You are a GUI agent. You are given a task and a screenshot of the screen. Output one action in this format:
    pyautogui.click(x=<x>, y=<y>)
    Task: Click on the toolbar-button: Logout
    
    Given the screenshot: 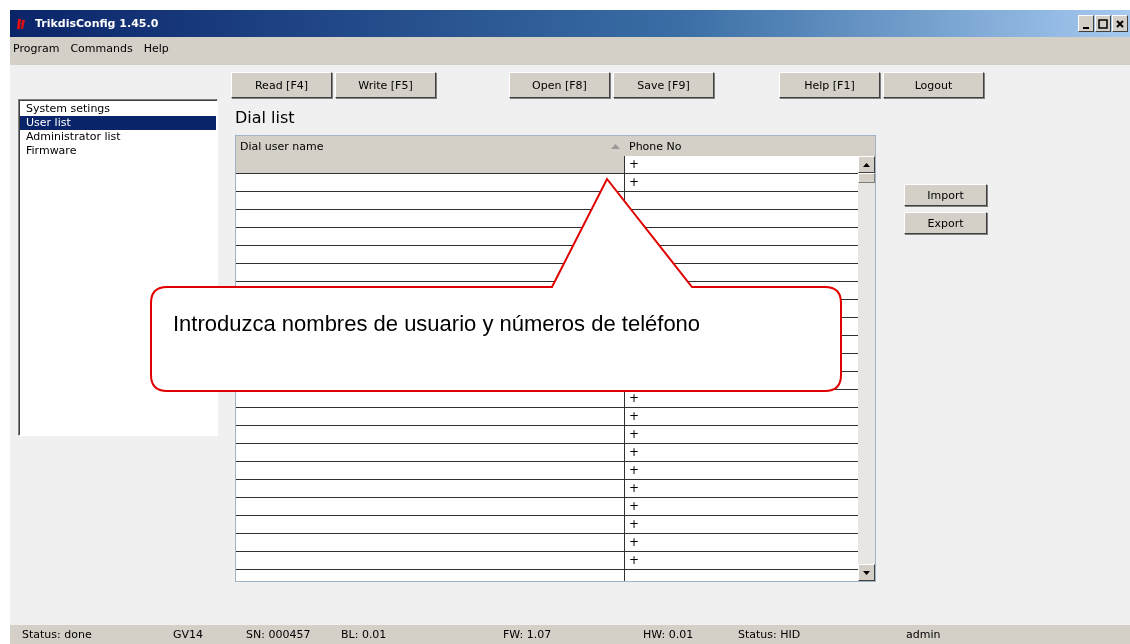 What is the action you would take?
    pyautogui.click(x=933, y=85)
    